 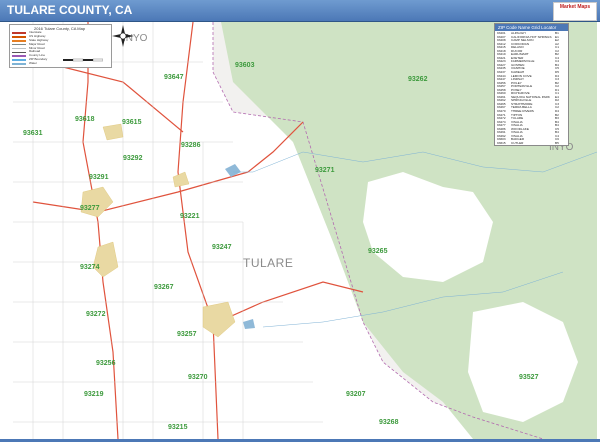 What do you see at coordinates (245, 65) in the screenshot?
I see `zip-label: 93603` at bounding box center [245, 65].